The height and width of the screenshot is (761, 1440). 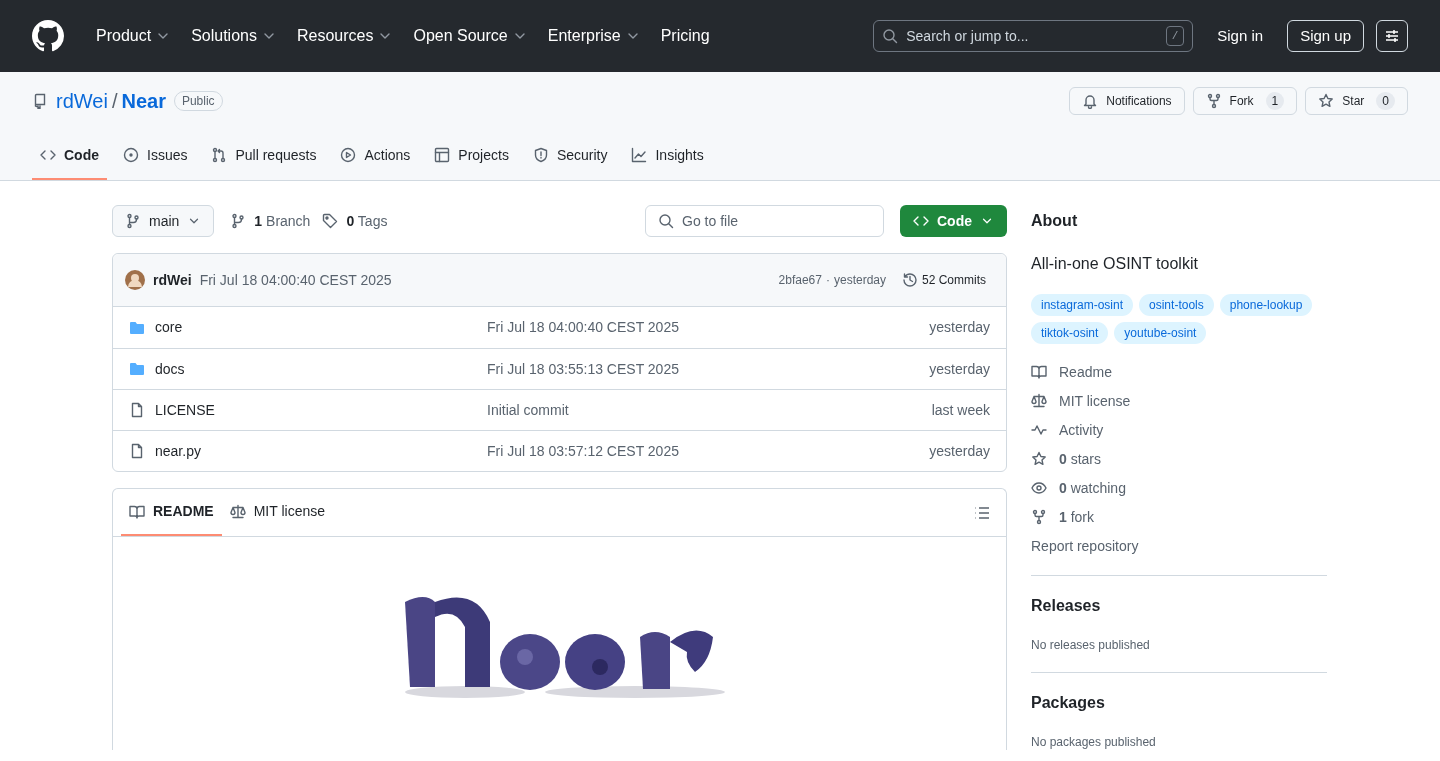 I want to click on nav-menu-item: Solutions, so click(x=234, y=36).